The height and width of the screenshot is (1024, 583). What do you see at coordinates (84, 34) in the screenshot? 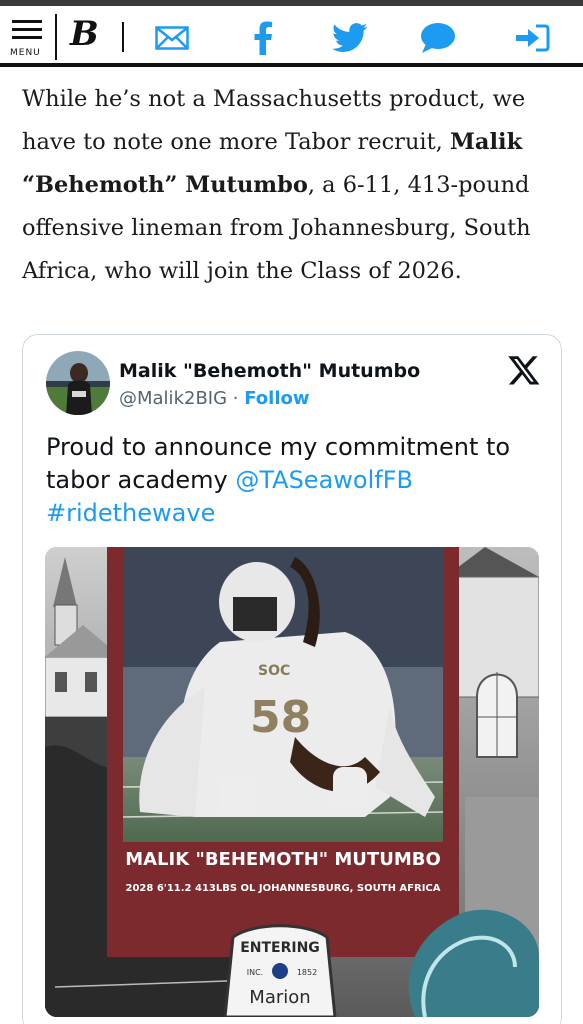
I see `logo-icon: B` at bounding box center [84, 34].